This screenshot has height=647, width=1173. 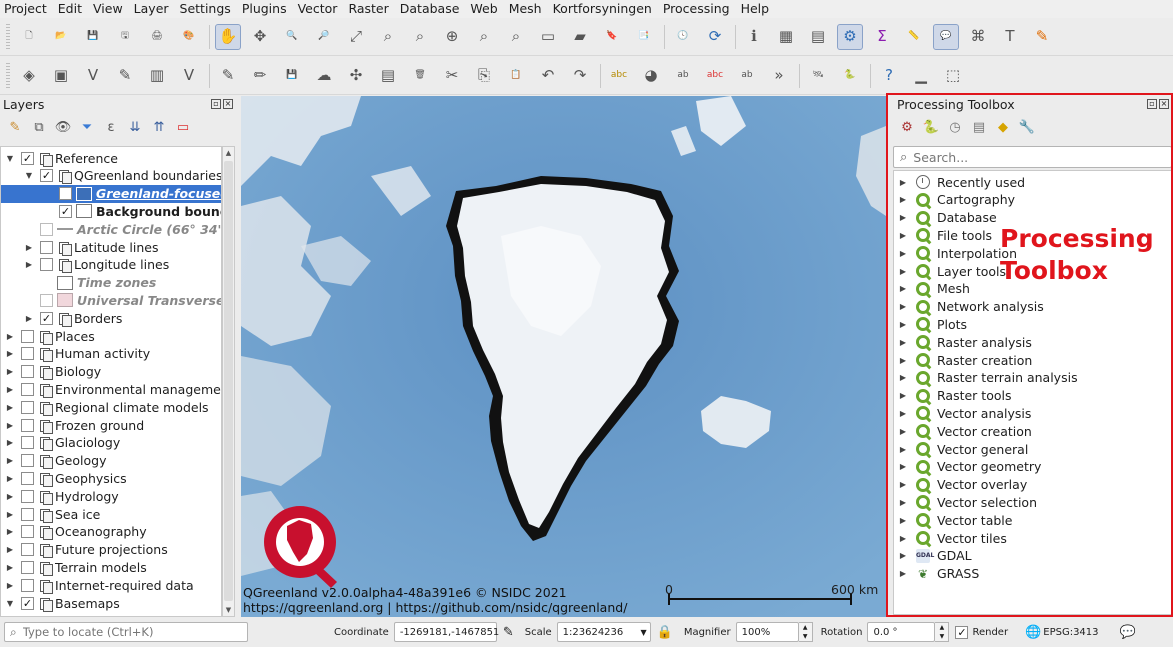 What do you see at coordinates (125, 37) in the screenshot?
I see `save-as-icon: 🖫` at bounding box center [125, 37].